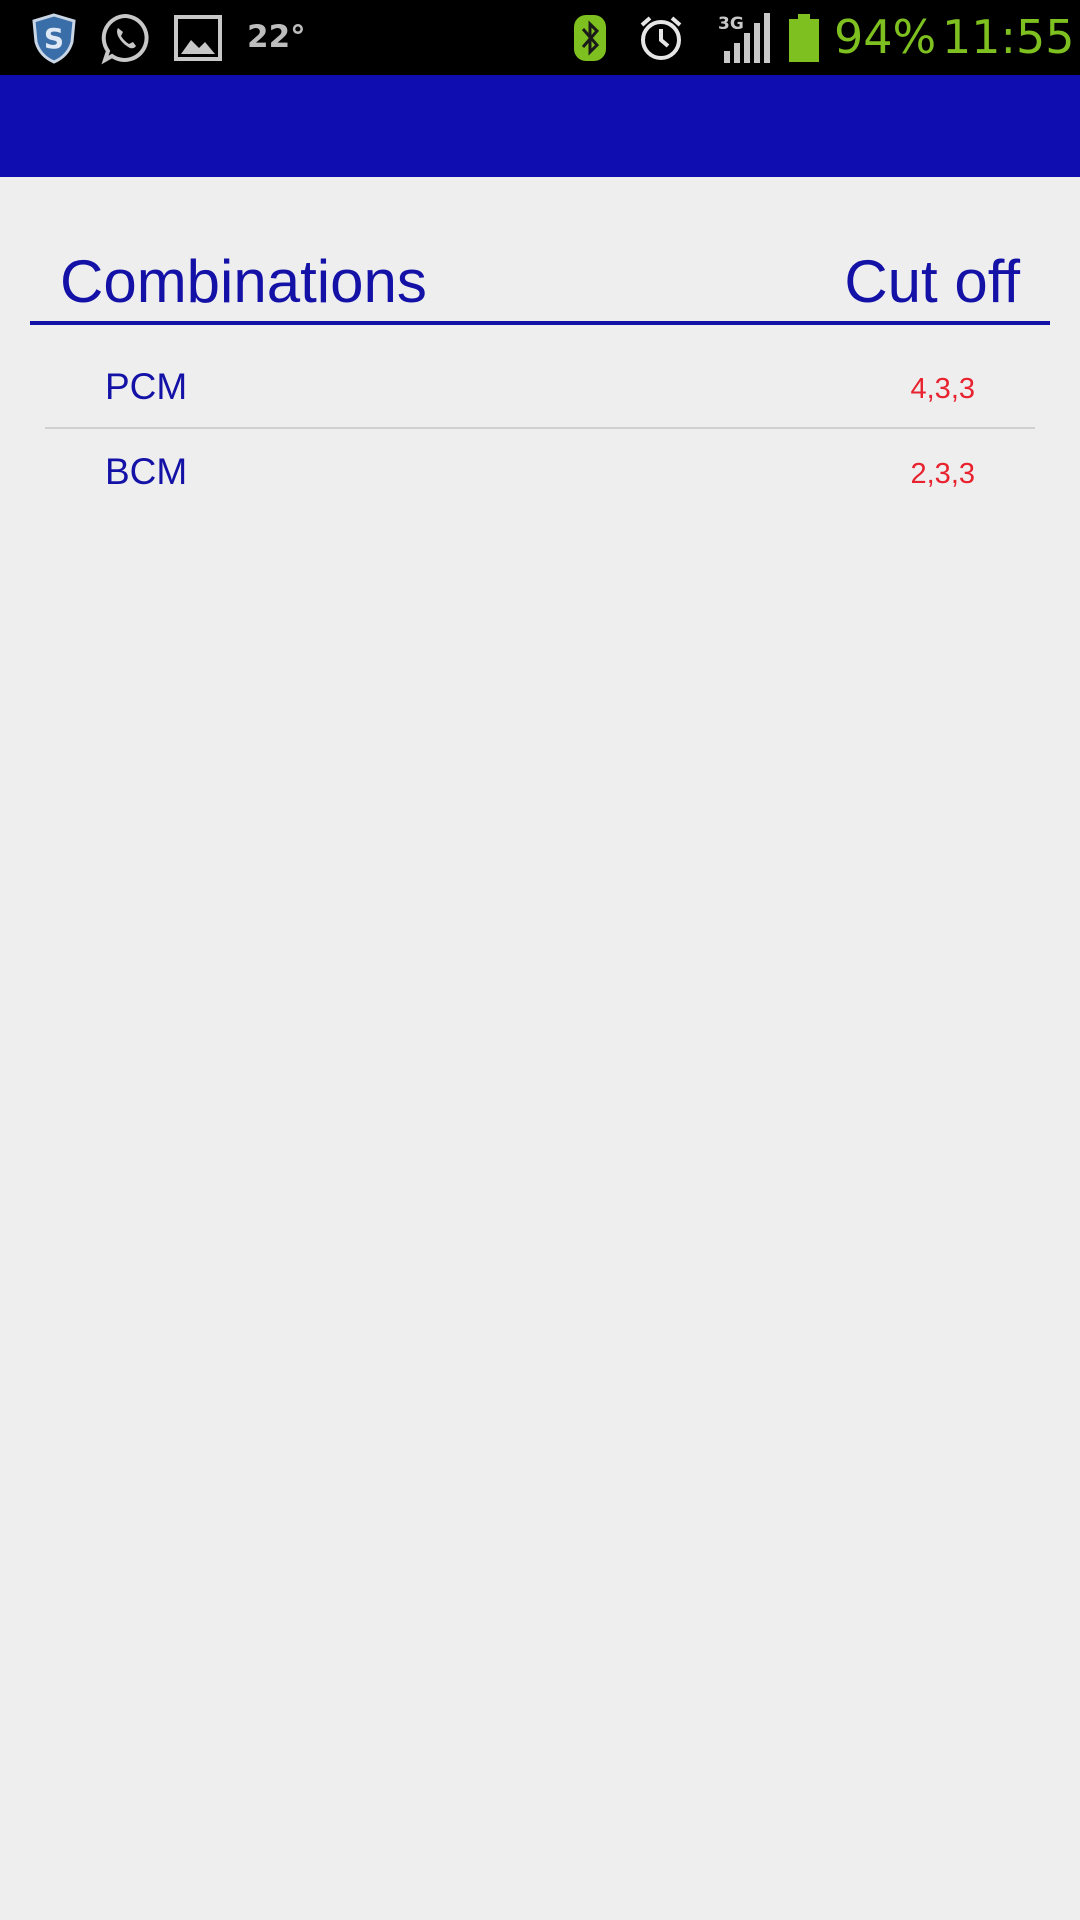 This screenshot has height=1920, width=1080. I want to click on signal-icon: 3G, so click(744, 37).